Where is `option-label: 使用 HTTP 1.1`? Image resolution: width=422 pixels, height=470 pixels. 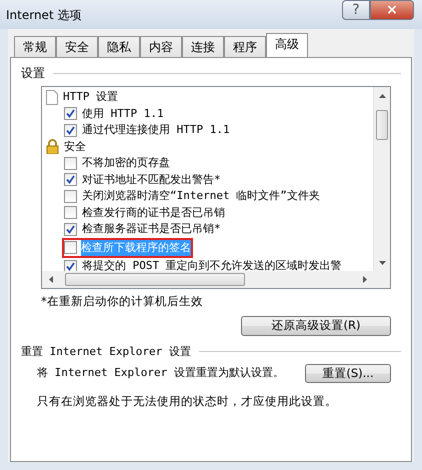 option-label: 使用 HTTP 1.1 is located at coordinates (123, 114).